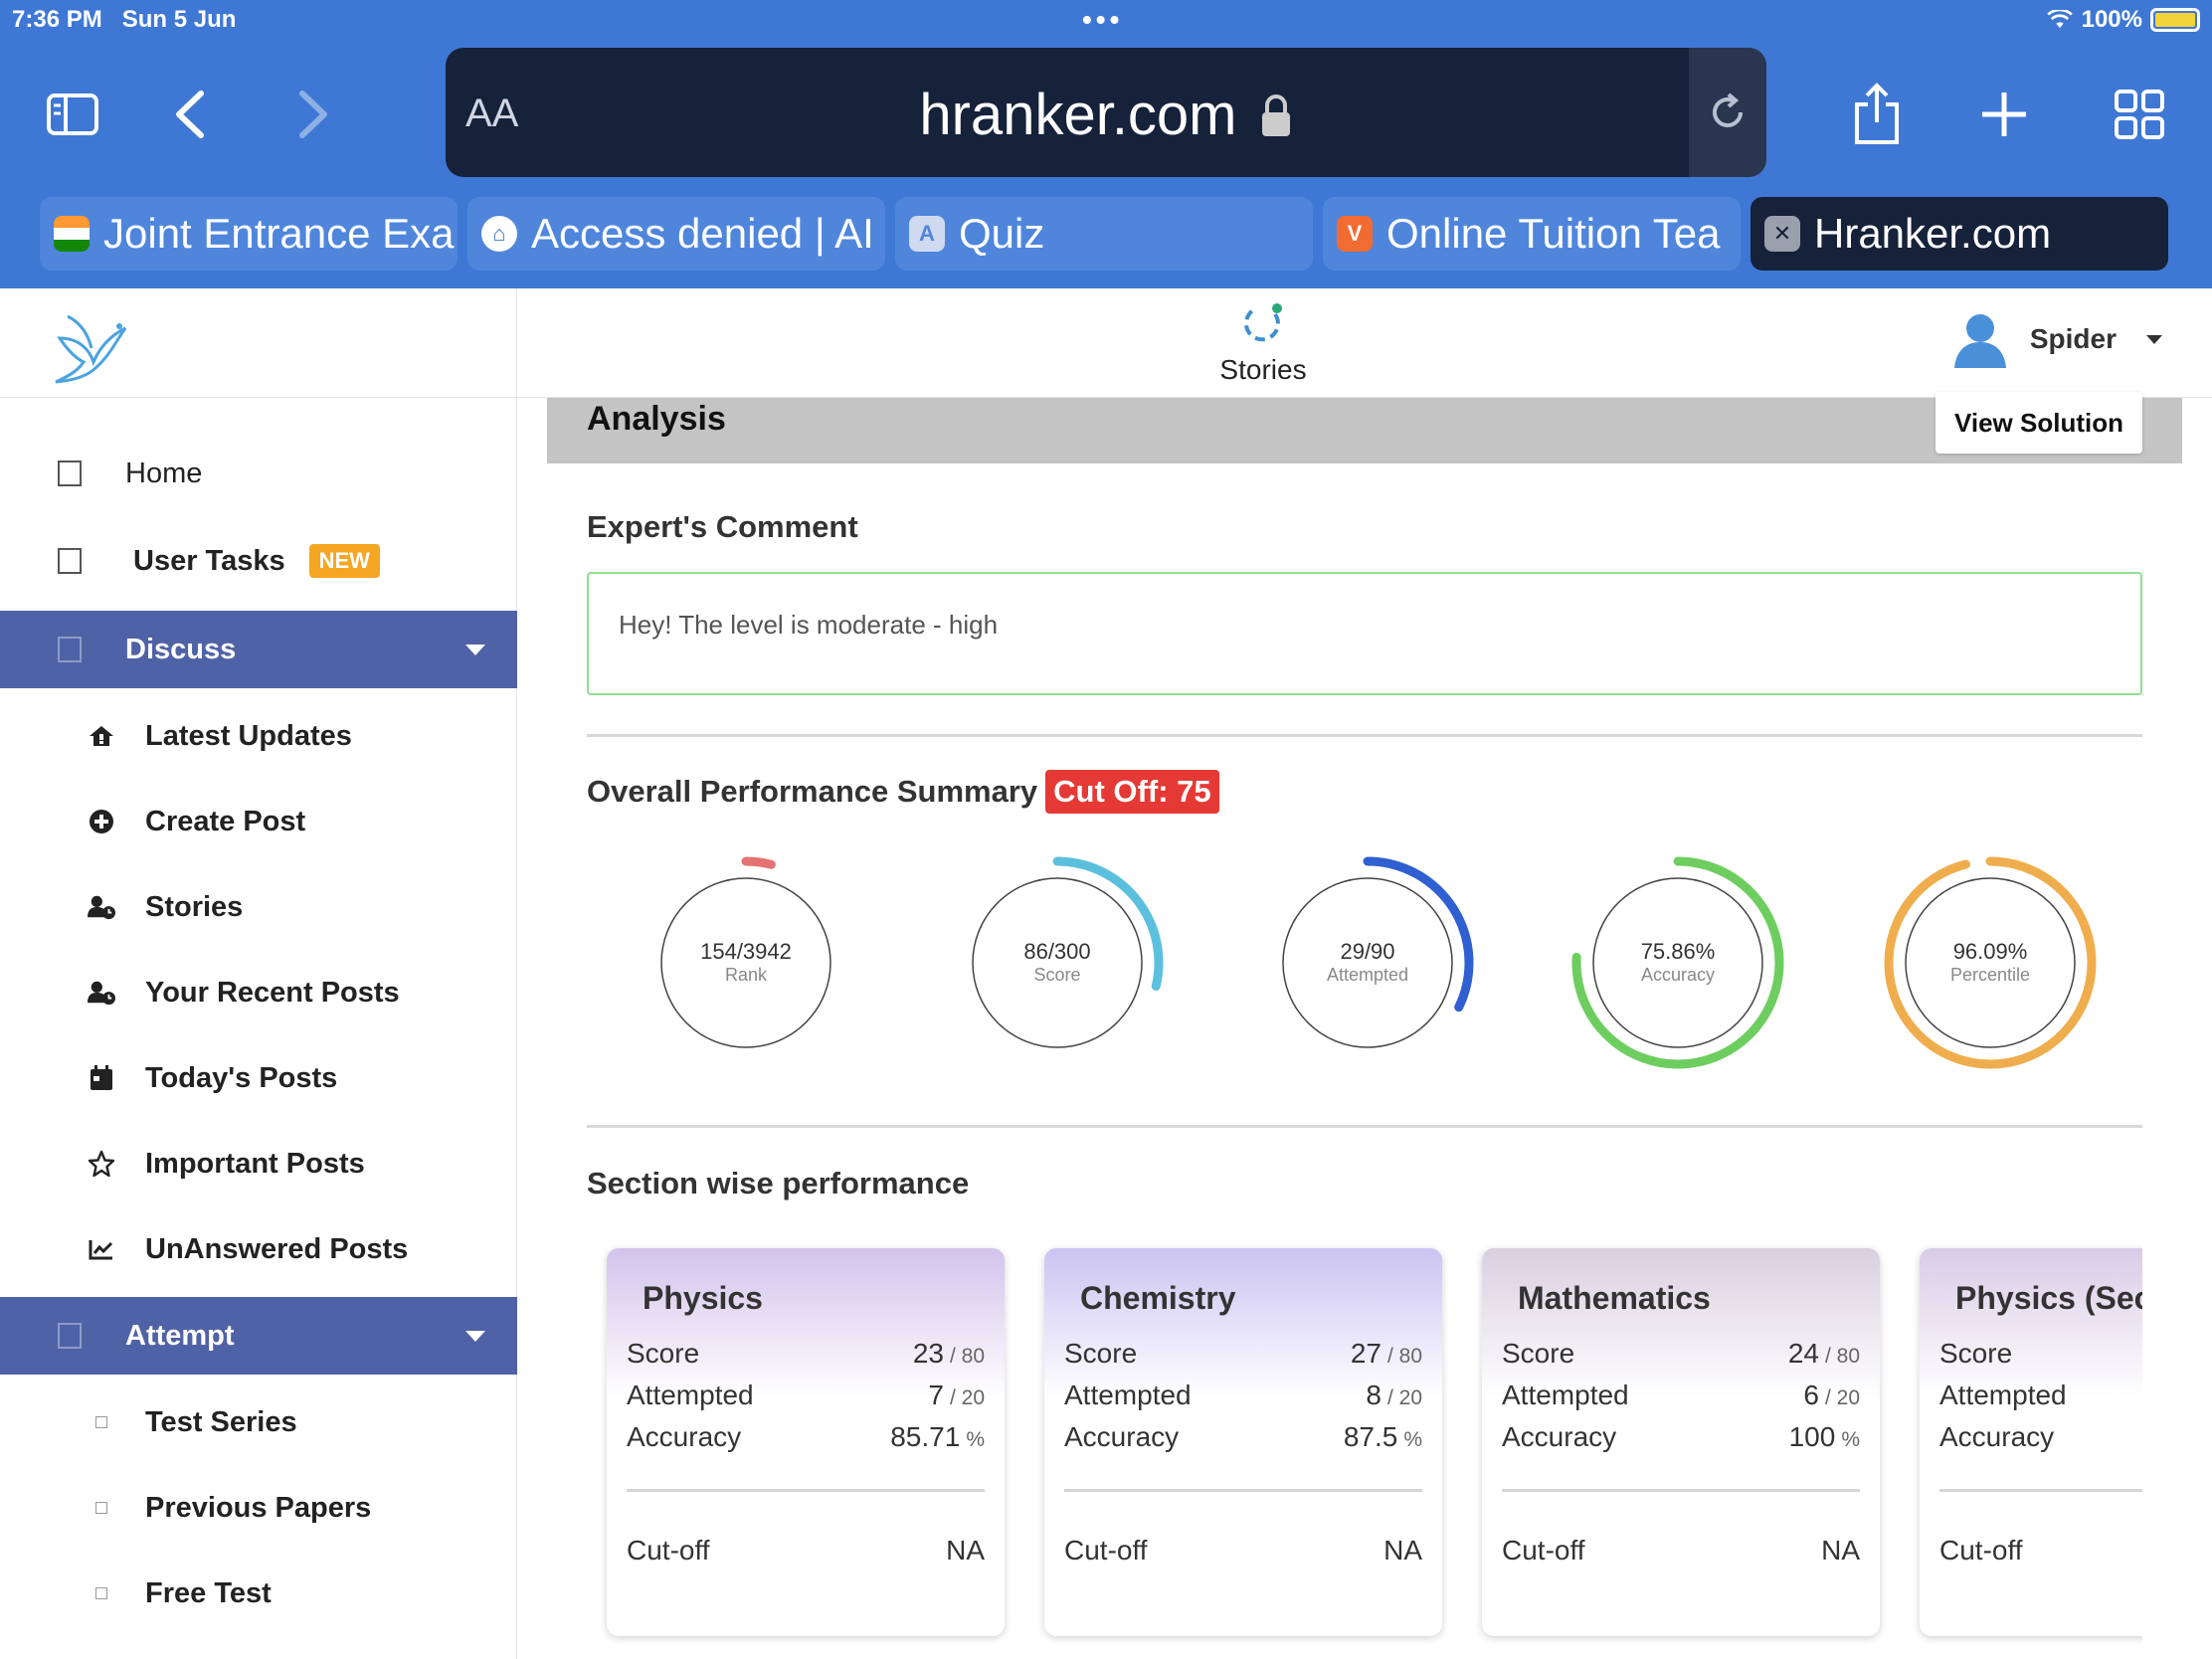  I want to click on sidebar-item-label: Home, so click(164, 473).